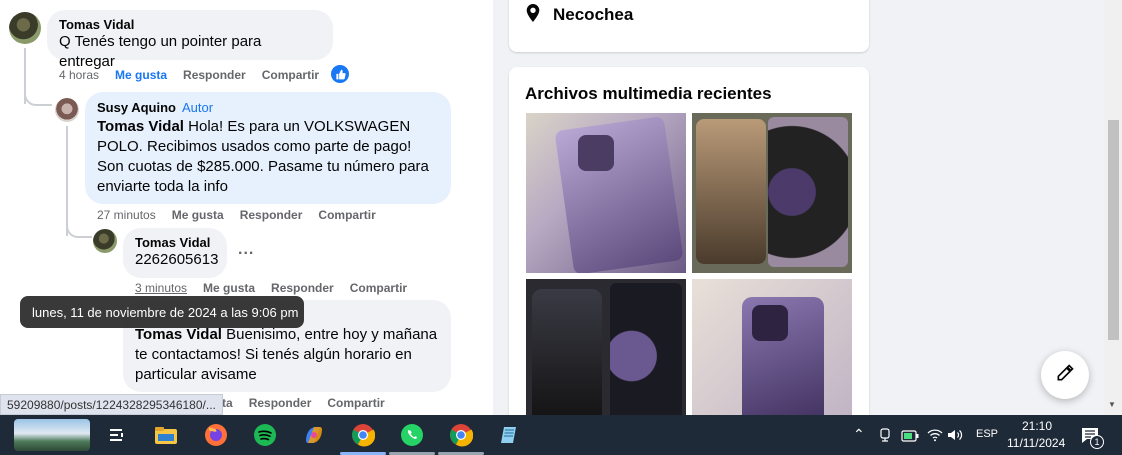 The height and width of the screenshot is (455, 1122). I want to click on clock-date: 11/11/2024, so click(1036, 443).